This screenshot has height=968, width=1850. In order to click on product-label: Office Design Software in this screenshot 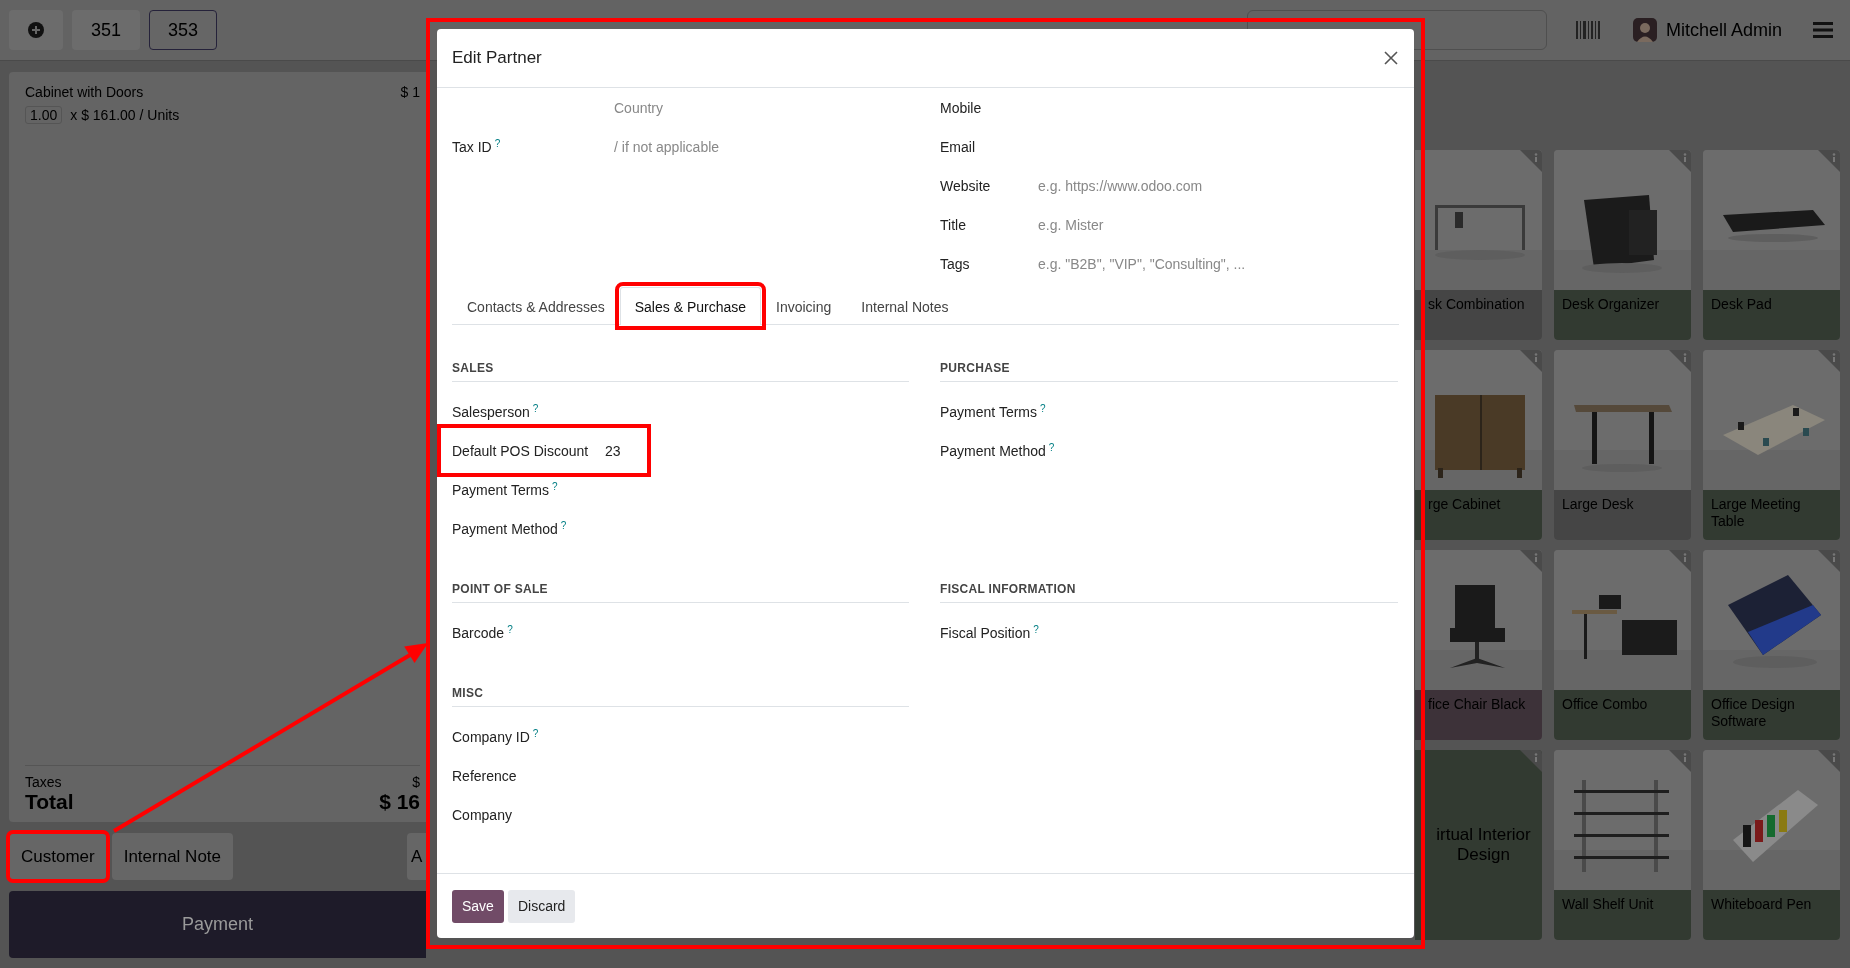, I will do `click(1771, 715)`.